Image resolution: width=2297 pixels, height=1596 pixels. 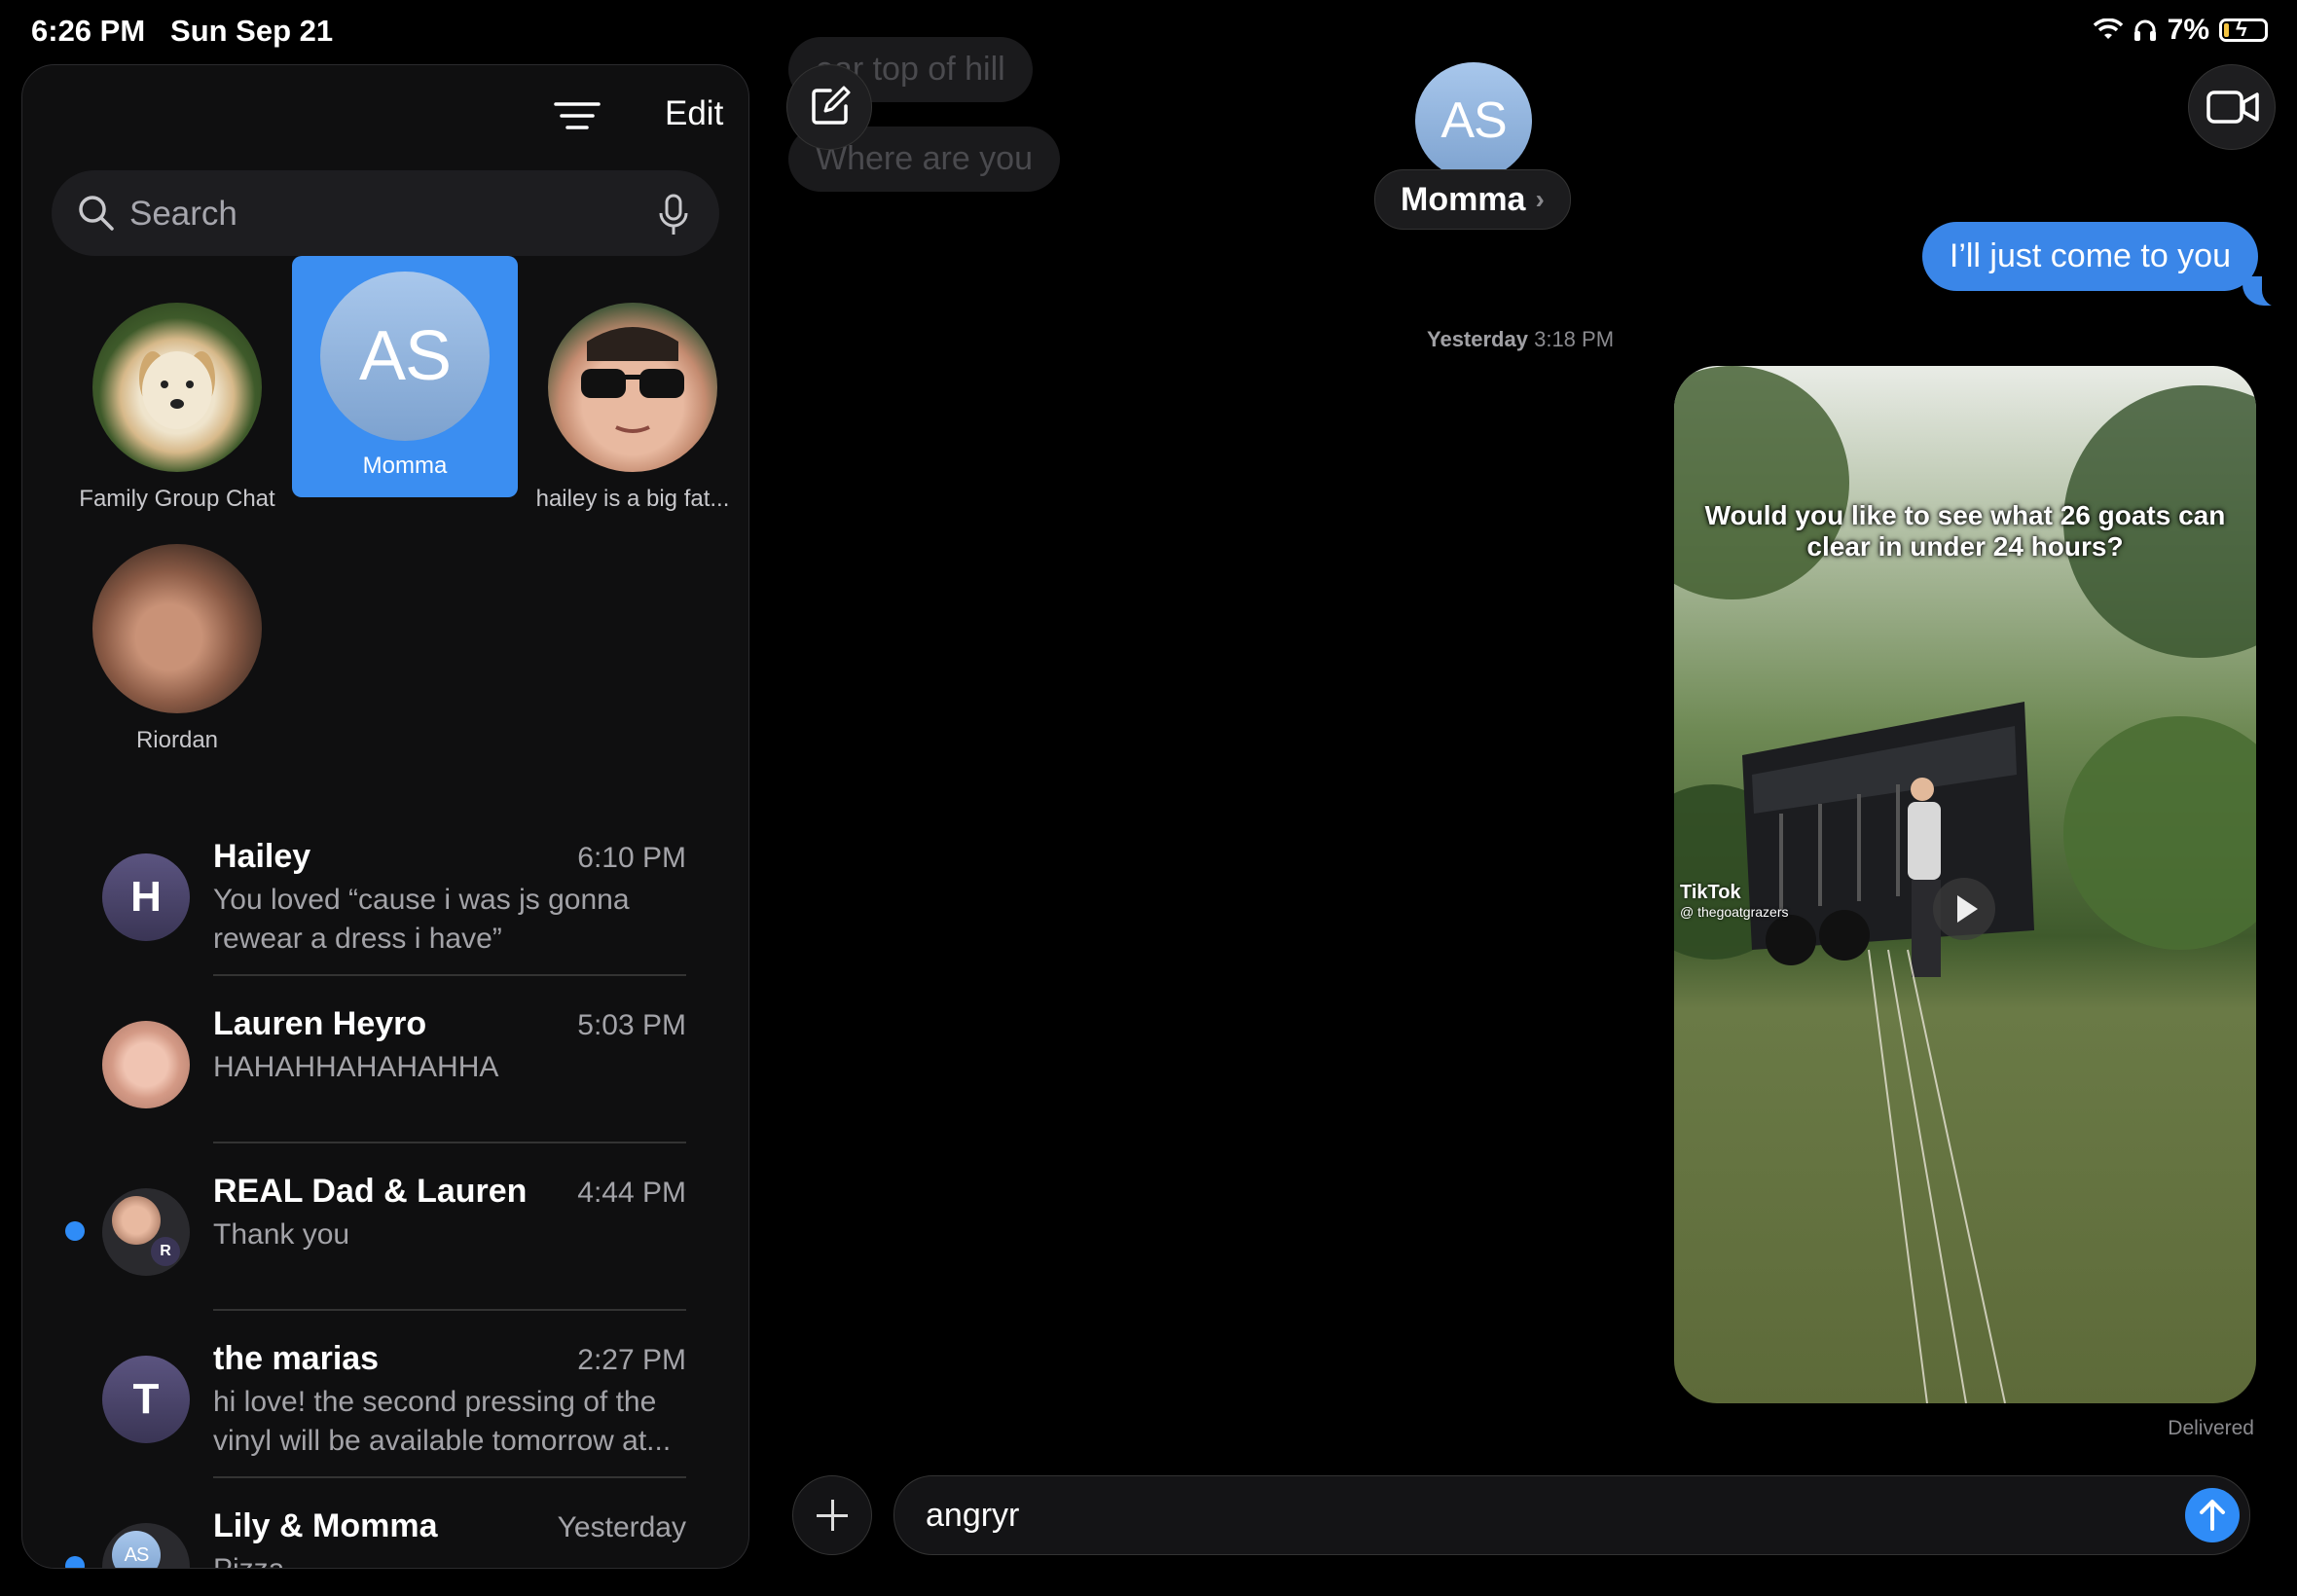 I want to click on status-time: 6:26 PM Sun Sep 21, so click(x=182, y=31).